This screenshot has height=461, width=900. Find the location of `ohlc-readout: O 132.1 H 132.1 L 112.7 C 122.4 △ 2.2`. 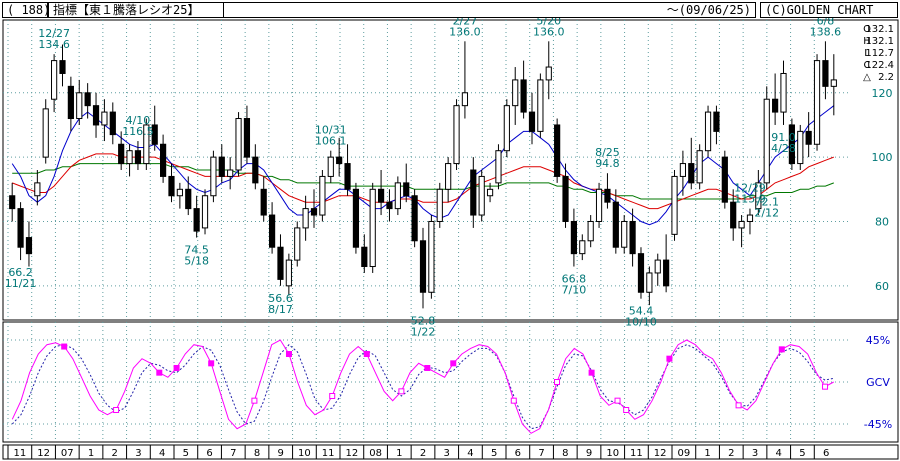

ohlc-readout: O 132.1 H 132.1 L 112.7 C 122.4 △ 2.2 is located at coordinates (878, 53).